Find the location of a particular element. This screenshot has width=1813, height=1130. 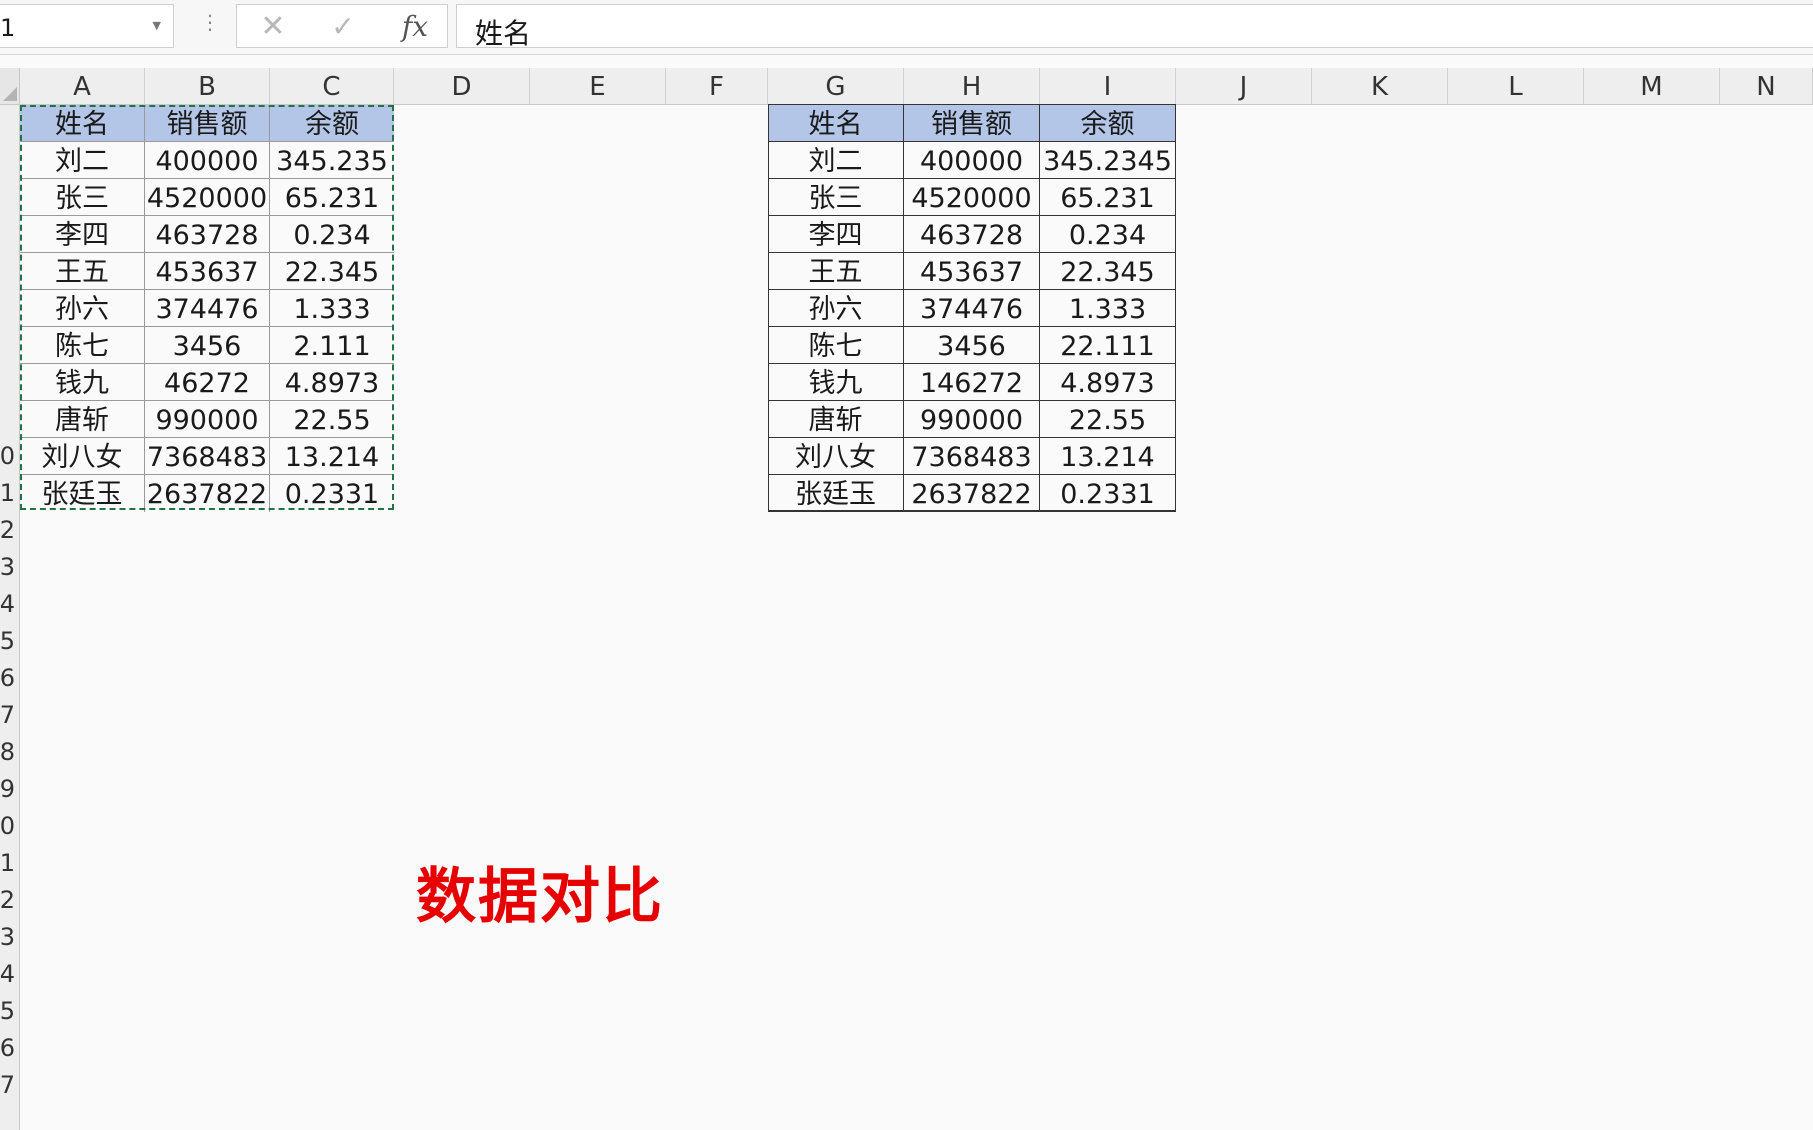

table-cell: 46272 is located at coordinates (207, 382).